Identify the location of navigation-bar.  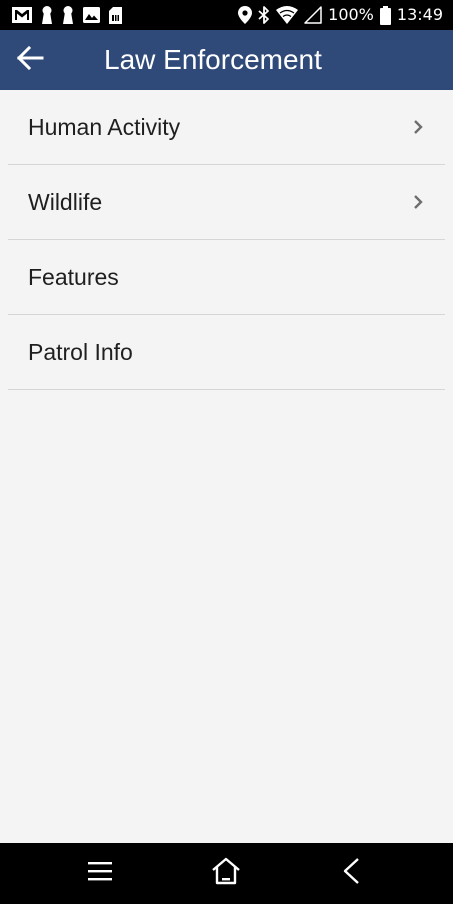
(226, 873).